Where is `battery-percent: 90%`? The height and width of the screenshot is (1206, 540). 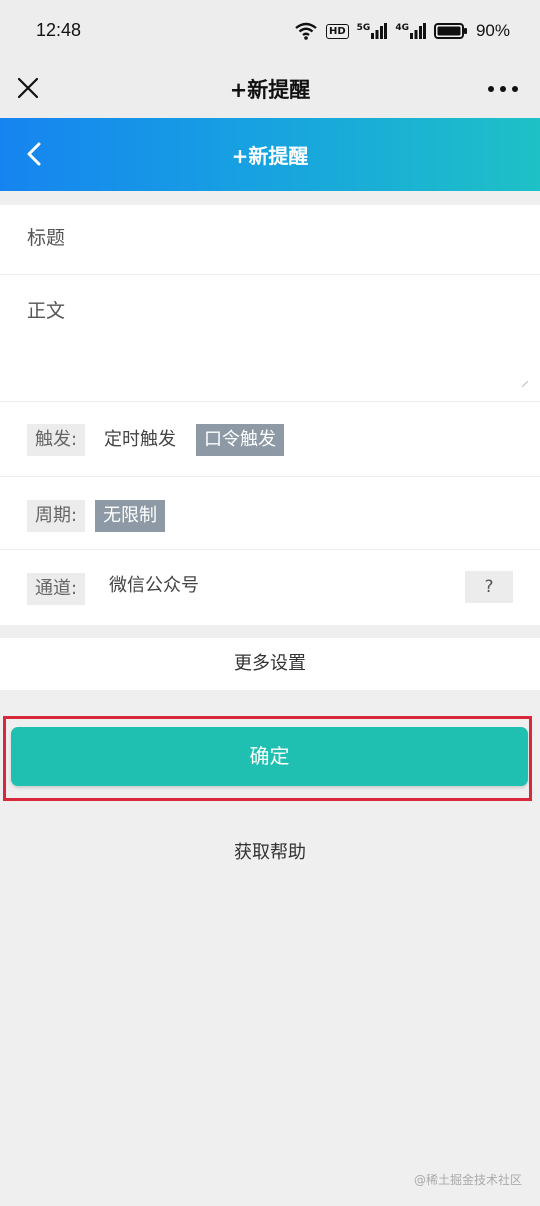
battery-percent: 90% is located at coordinates (492, 30).